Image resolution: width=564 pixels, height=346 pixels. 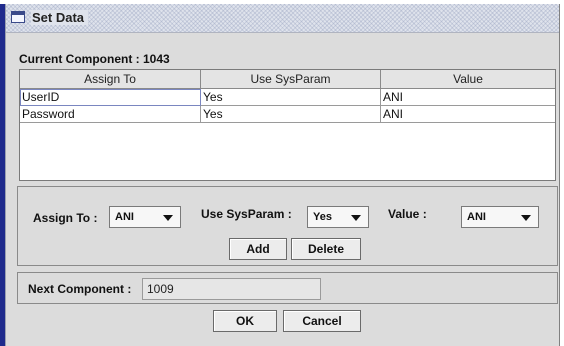 What do you see at coordinates (500, 217) in the screenshot?
I see `value-select: ANI` at bounding box center [500, 217].